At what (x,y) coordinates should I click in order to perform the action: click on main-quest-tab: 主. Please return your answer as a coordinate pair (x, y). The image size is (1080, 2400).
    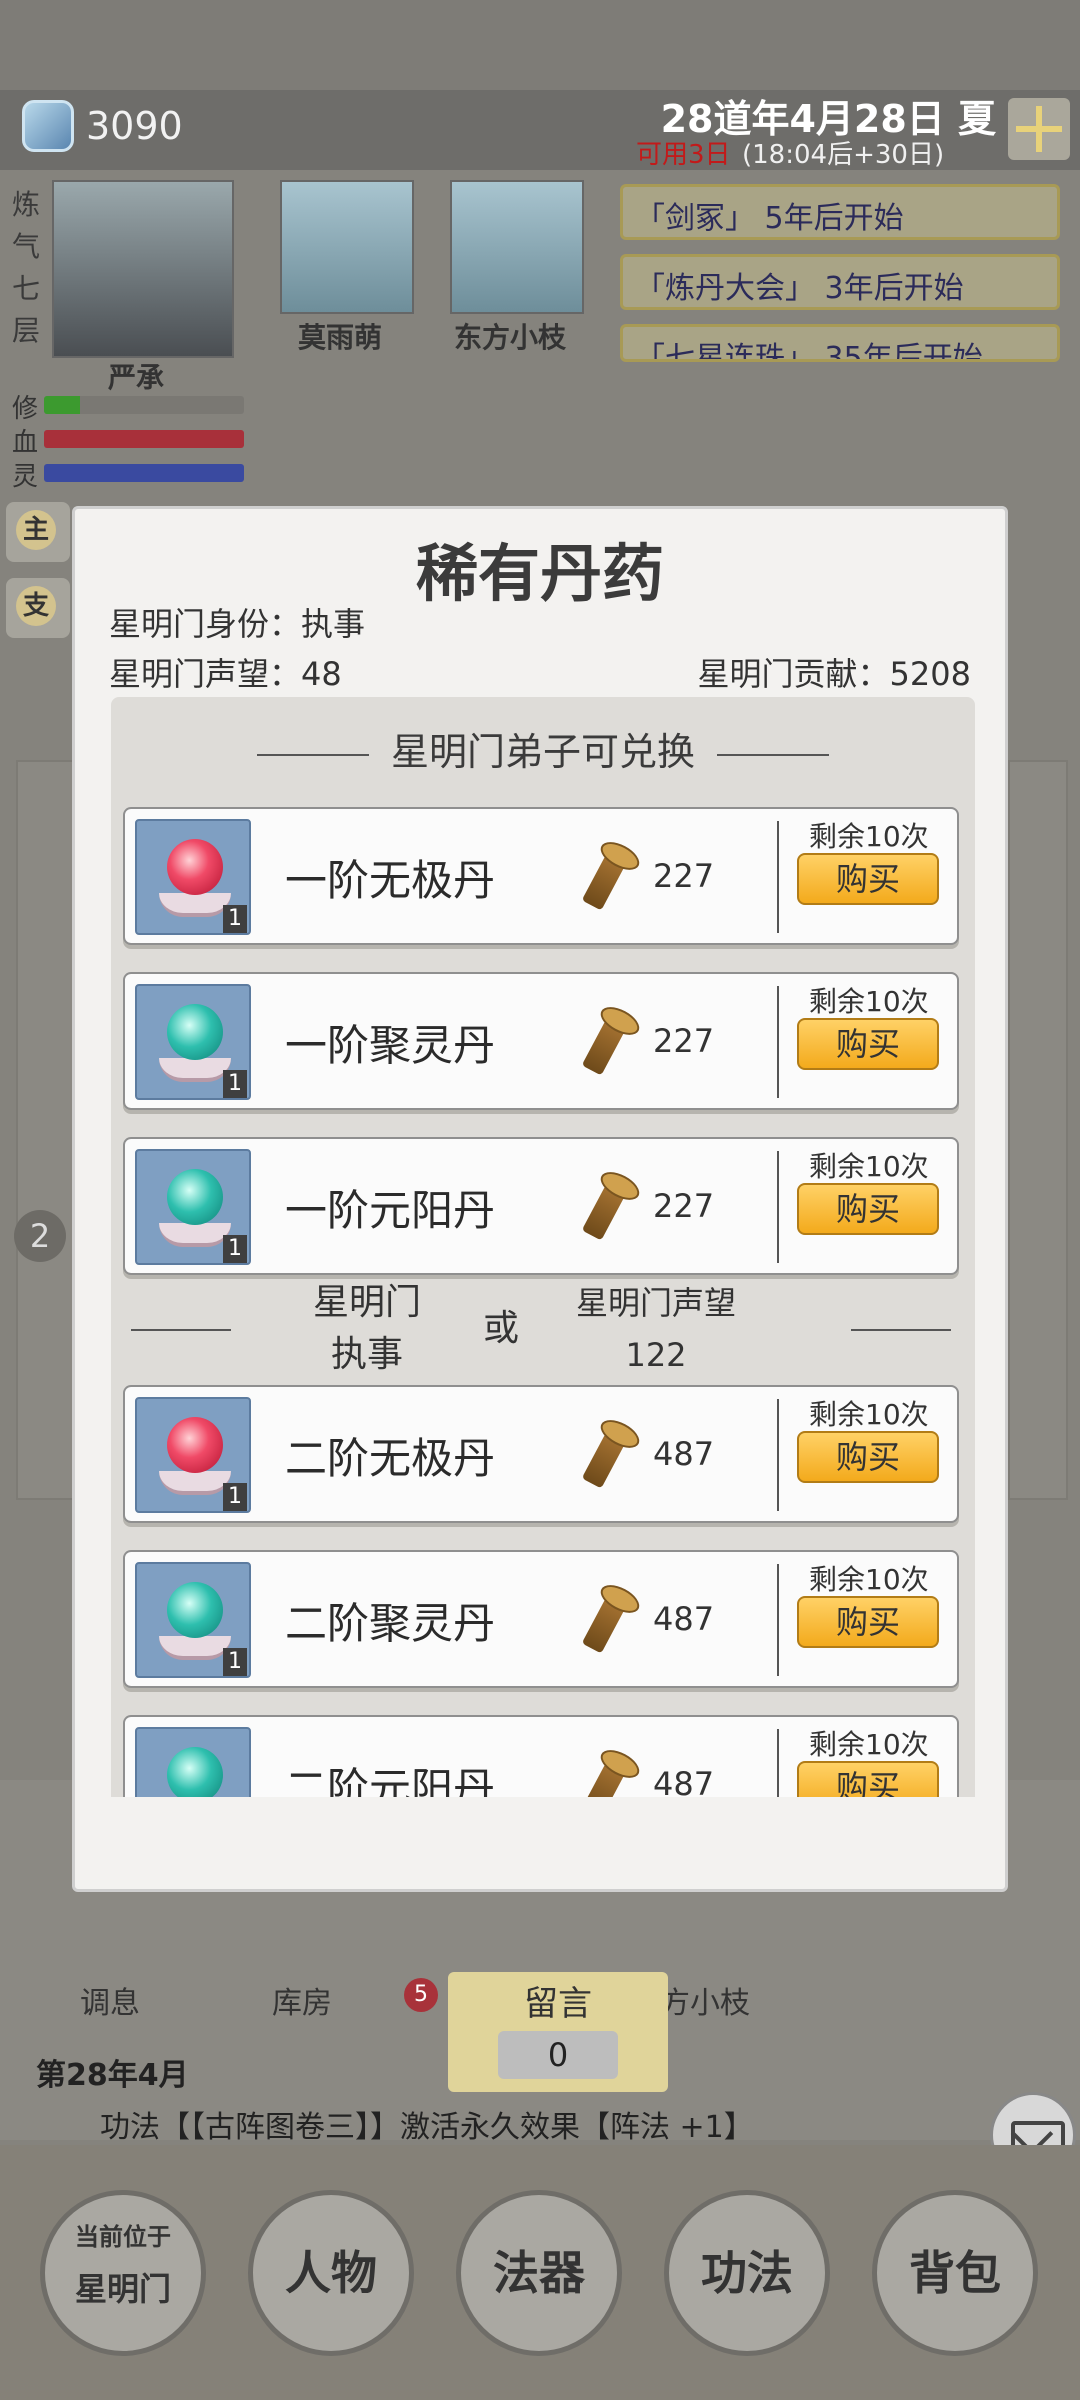
    Looking at the image, I should click on (38, 532).